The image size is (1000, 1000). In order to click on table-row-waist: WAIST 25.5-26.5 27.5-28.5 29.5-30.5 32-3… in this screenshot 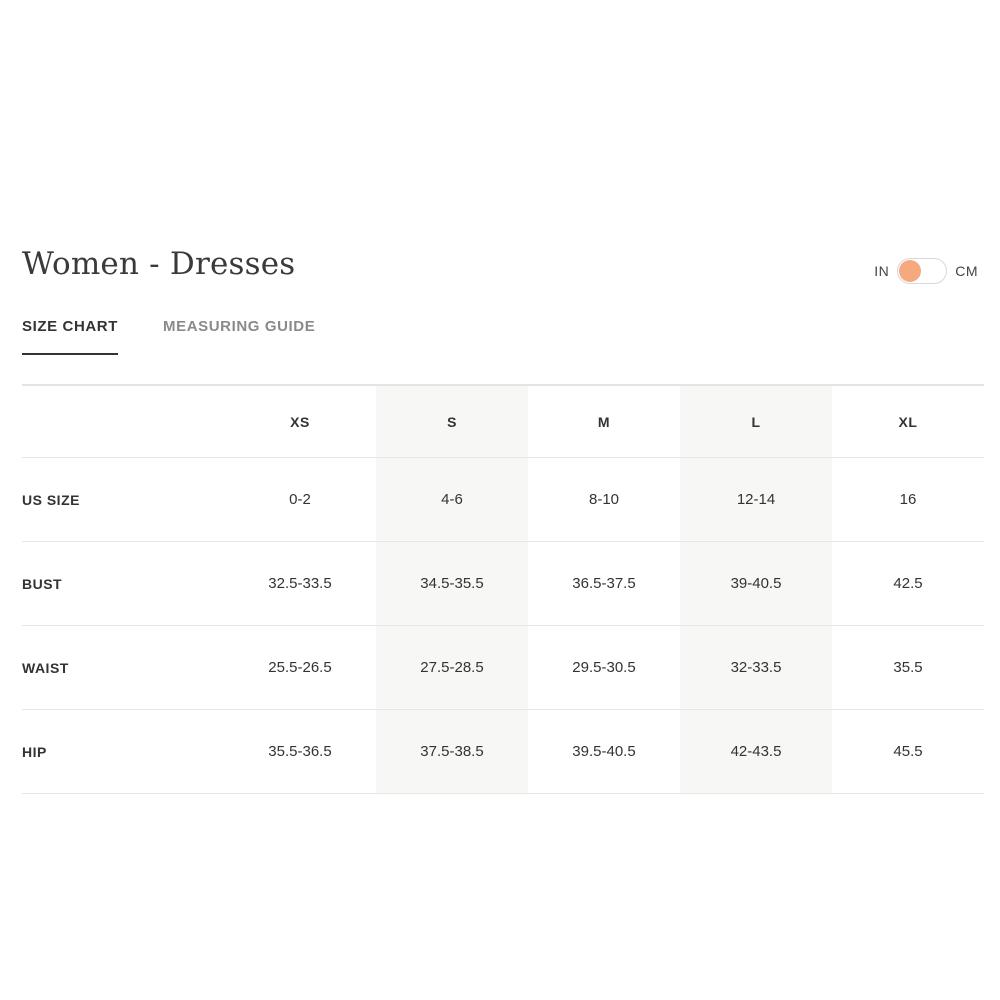, I will do `click(503, 667)`.